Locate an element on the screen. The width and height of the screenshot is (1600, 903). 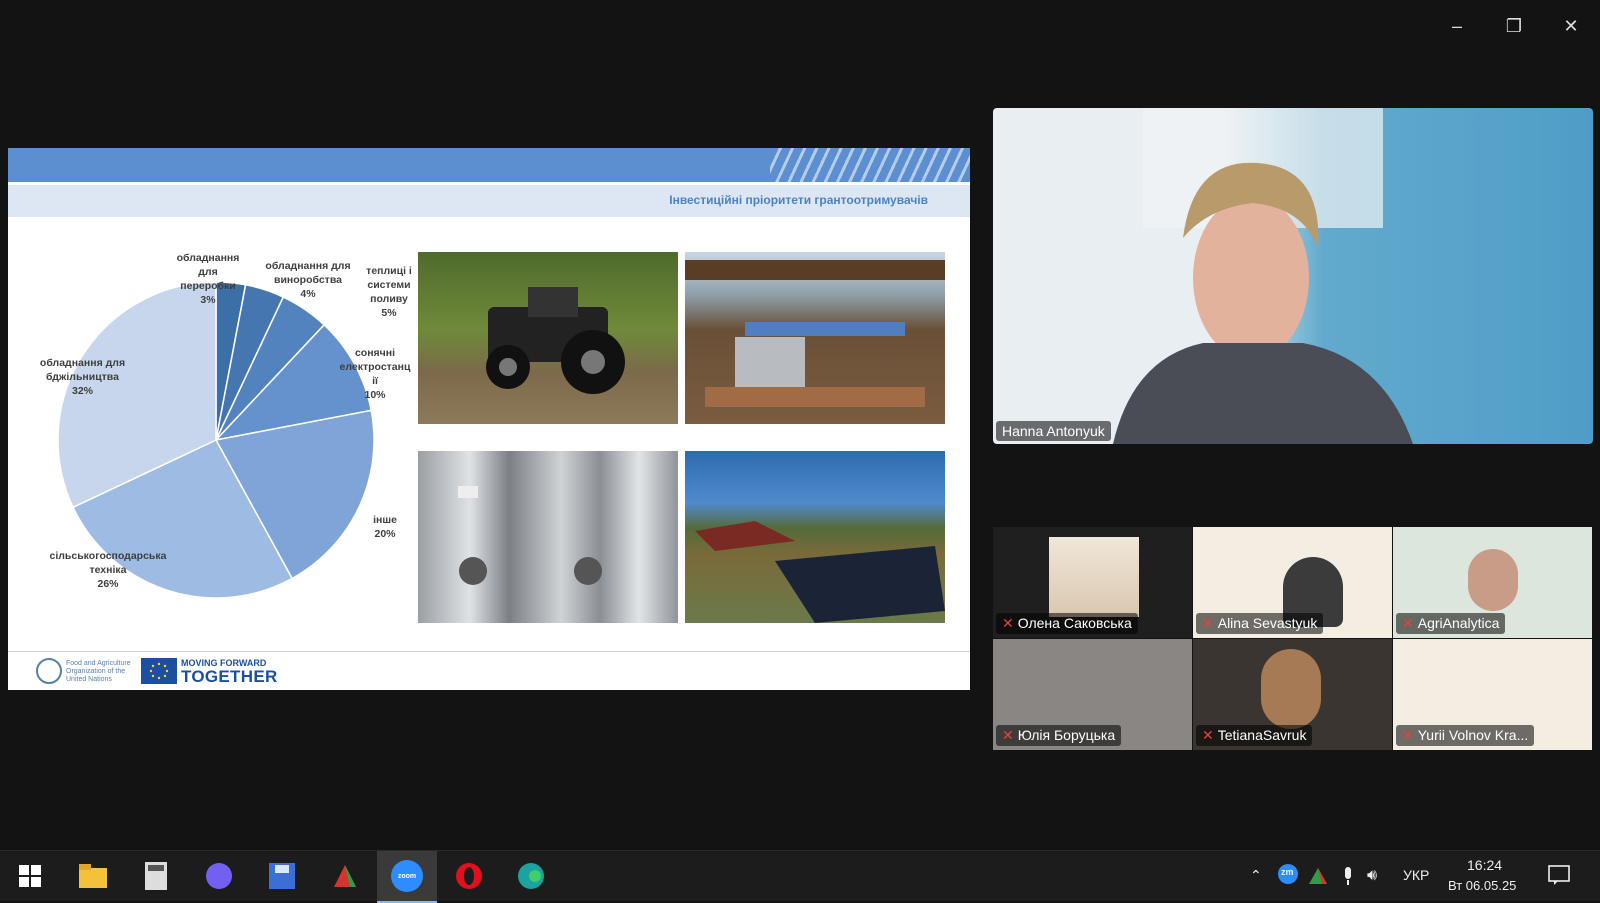
language-indicator: УКР is located at coordinates (1416, 875).